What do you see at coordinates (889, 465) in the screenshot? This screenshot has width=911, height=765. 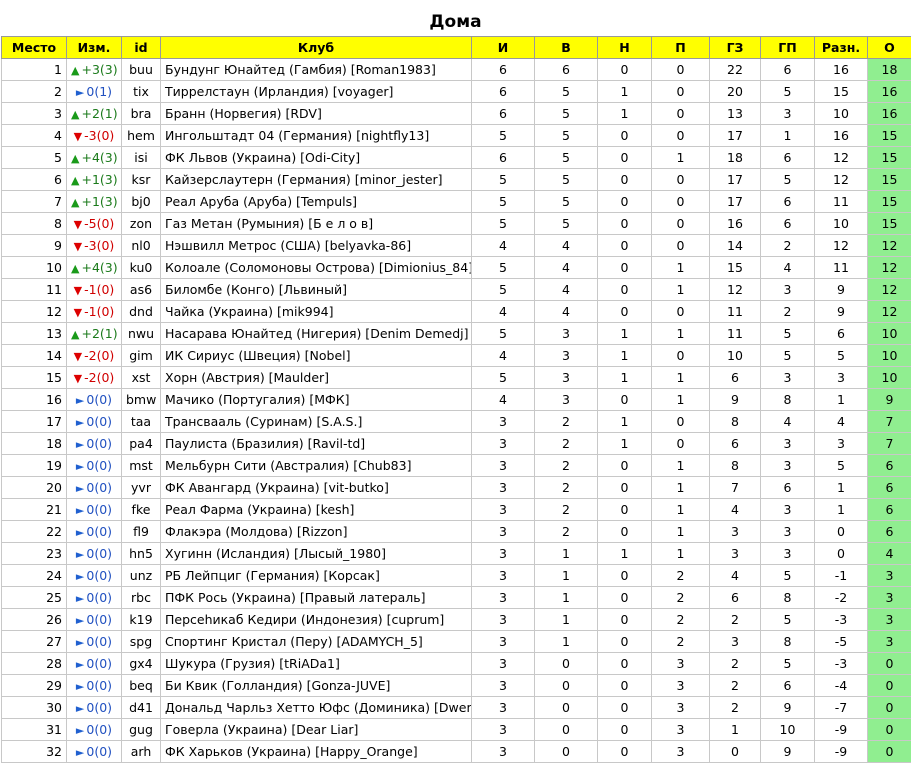 I see `points-cell: 6` at bounding box center [889, 465].